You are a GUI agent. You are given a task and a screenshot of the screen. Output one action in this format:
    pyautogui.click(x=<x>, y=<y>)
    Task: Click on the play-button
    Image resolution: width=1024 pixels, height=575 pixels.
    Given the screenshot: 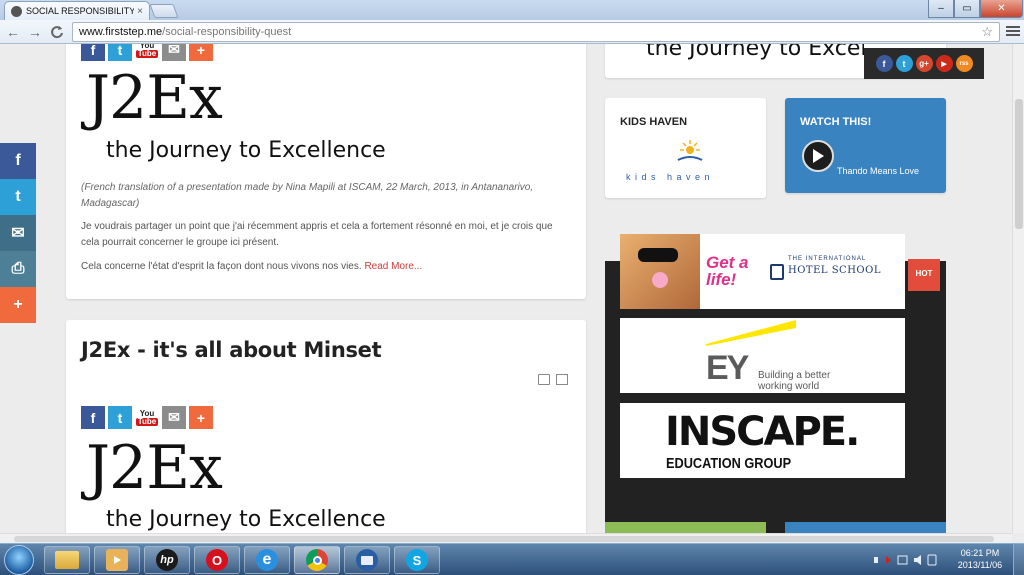 What is the action you would take?
    pyautogui.click(x=818, y=156)
    